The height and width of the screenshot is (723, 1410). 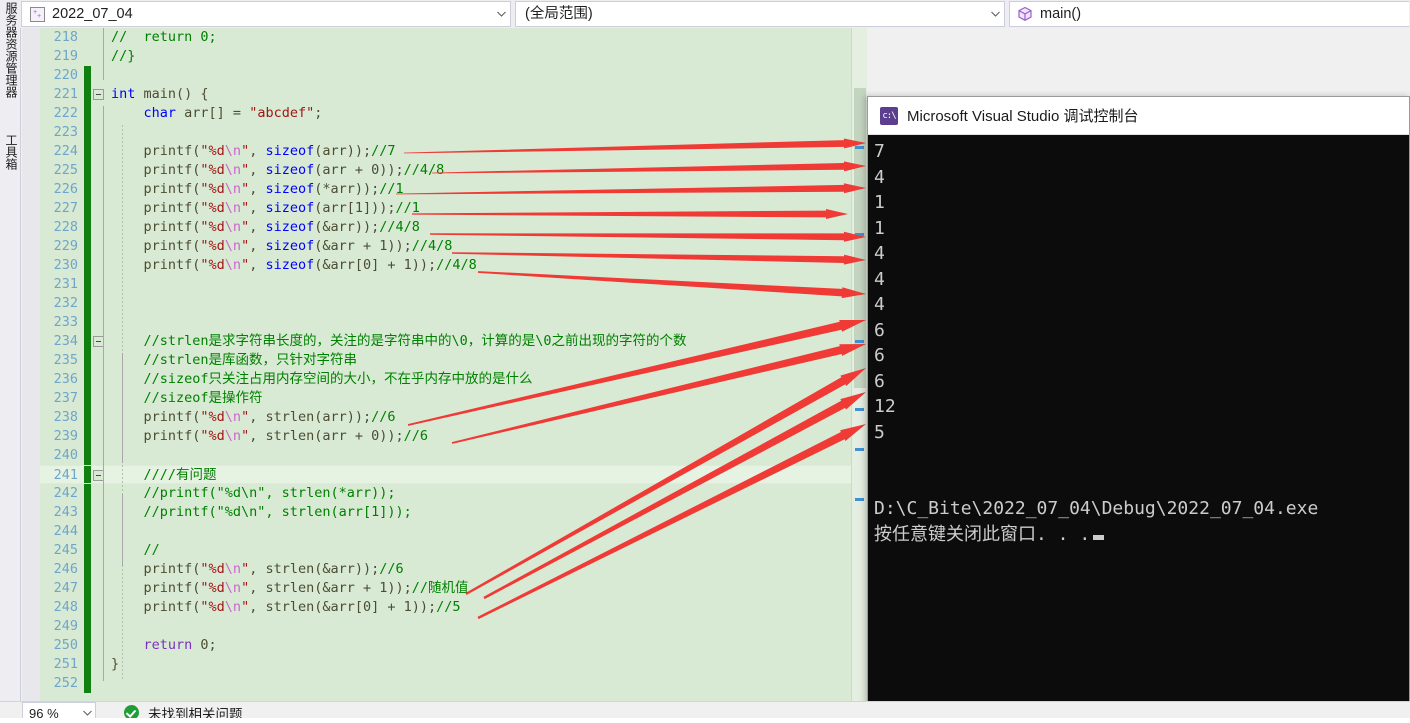 What do you see at coordinates (65, 284) in the screenshot?
I see `line-number: 231` at bounding box center [65, 284].